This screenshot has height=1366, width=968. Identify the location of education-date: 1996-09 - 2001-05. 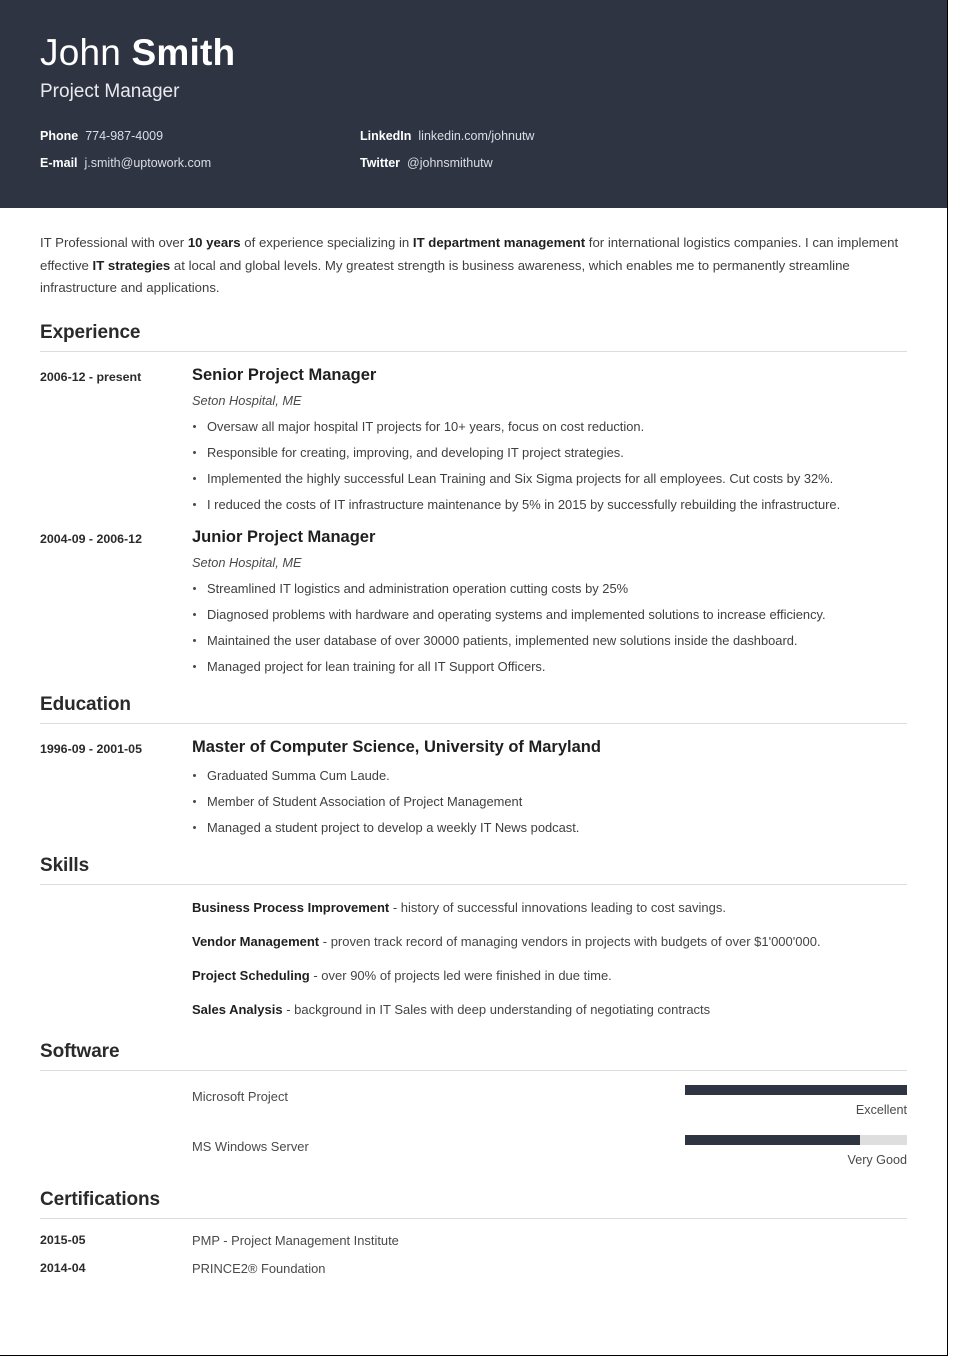
(91, 748).